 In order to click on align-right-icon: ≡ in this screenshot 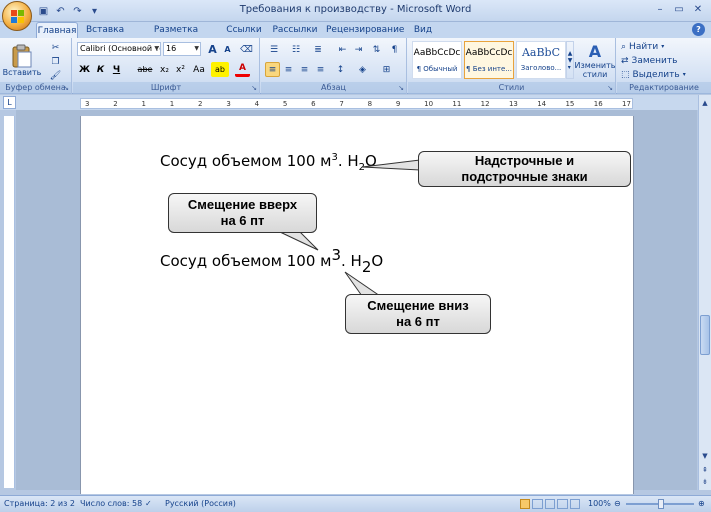, I will do `click(304, 69)`.